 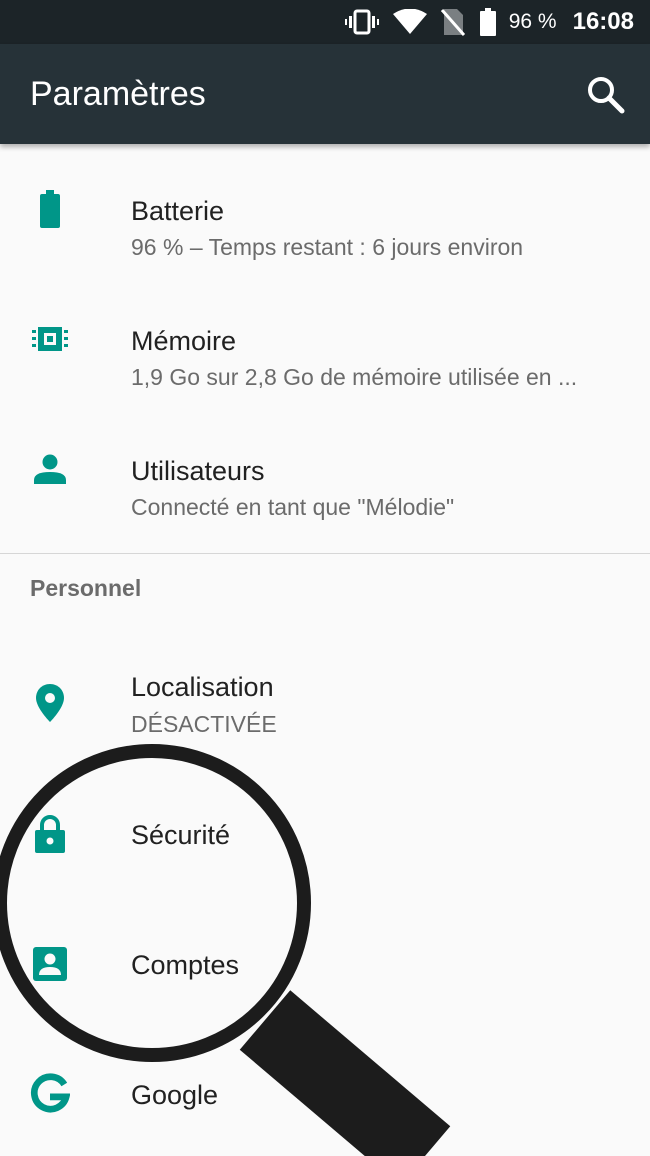 I want to click on settings-item-title: Batterie, so click(x=178, y=211).